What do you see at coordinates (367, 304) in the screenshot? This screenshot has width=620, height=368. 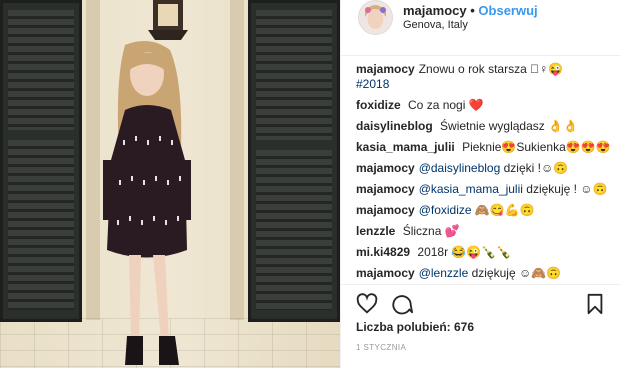 I see `heart-outline-icon` at bounding box center [367, 304].